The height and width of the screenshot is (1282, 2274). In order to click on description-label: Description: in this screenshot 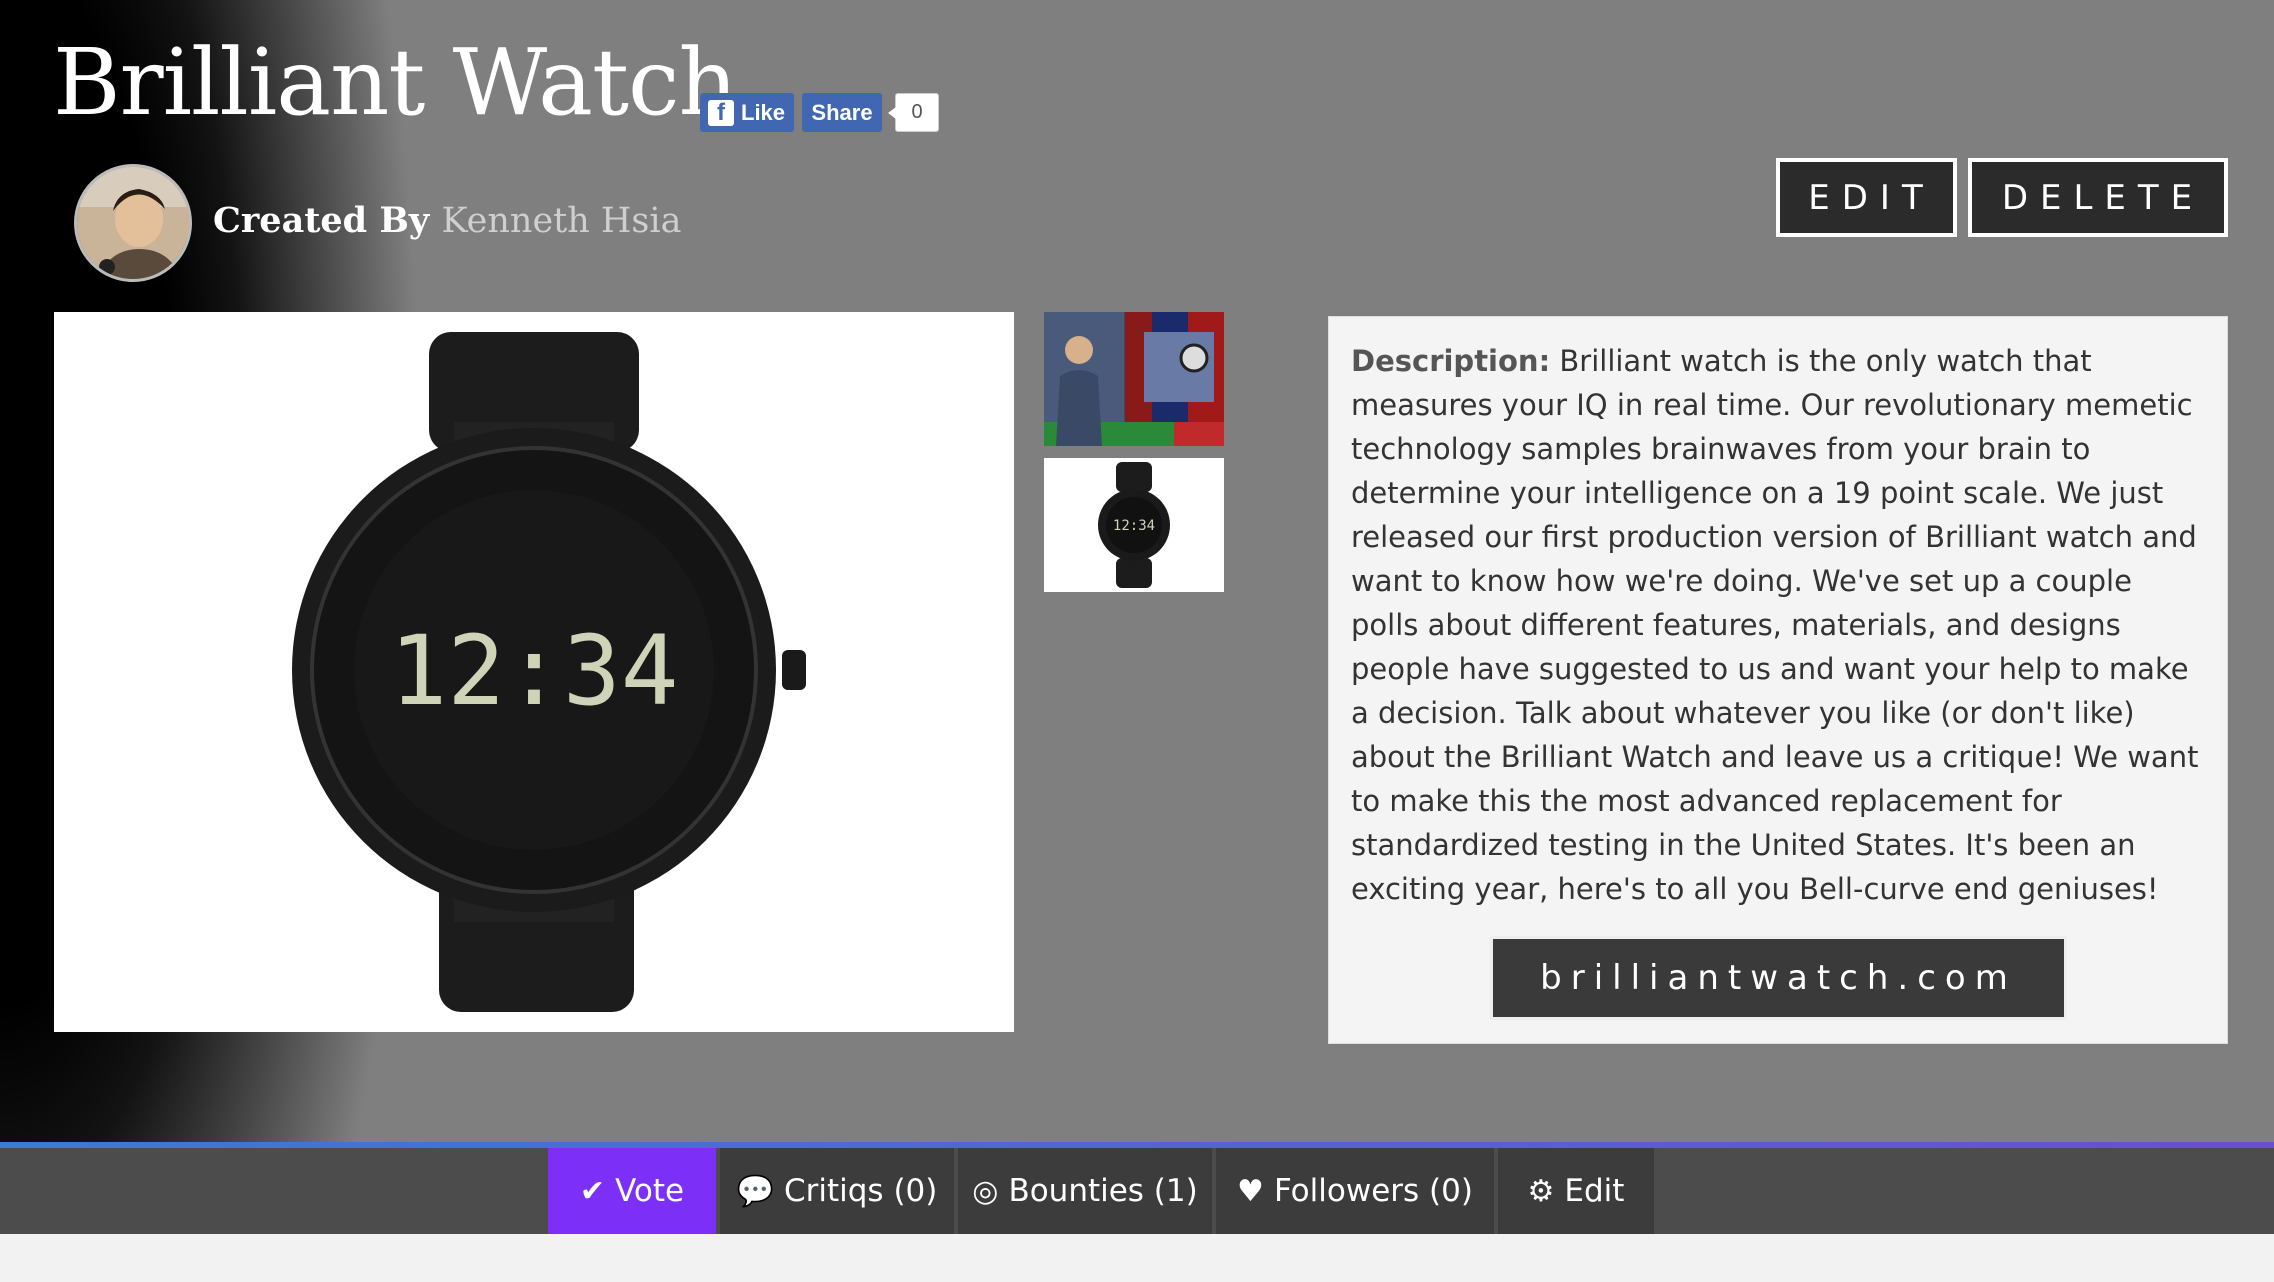, I will do `click(1451, 361)`.